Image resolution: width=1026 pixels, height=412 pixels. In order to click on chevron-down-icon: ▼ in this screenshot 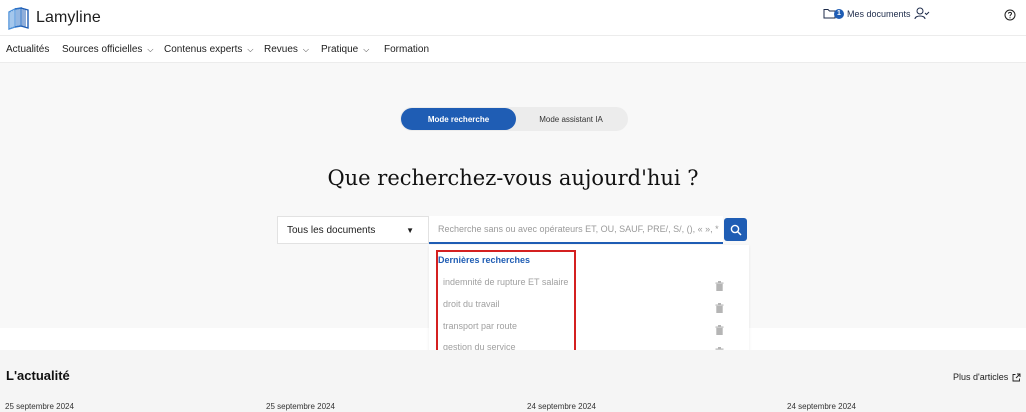, I will do `click(410, 230)`.